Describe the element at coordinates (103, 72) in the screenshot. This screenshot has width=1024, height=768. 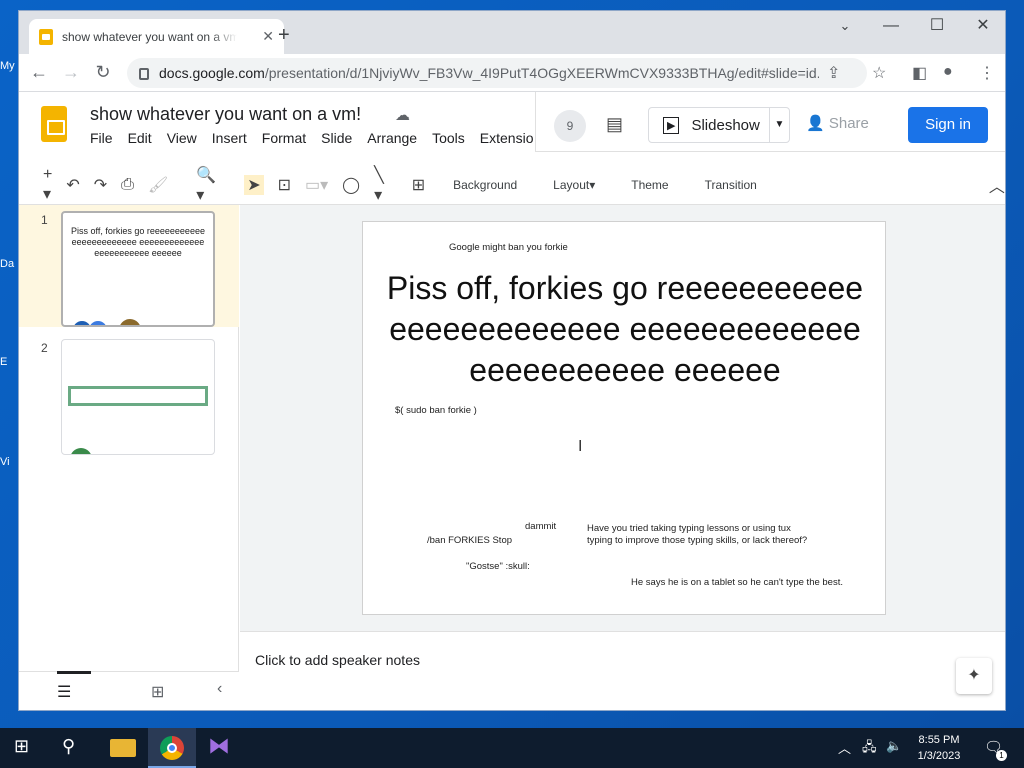
I see `reload-icon: ↻` at that location.